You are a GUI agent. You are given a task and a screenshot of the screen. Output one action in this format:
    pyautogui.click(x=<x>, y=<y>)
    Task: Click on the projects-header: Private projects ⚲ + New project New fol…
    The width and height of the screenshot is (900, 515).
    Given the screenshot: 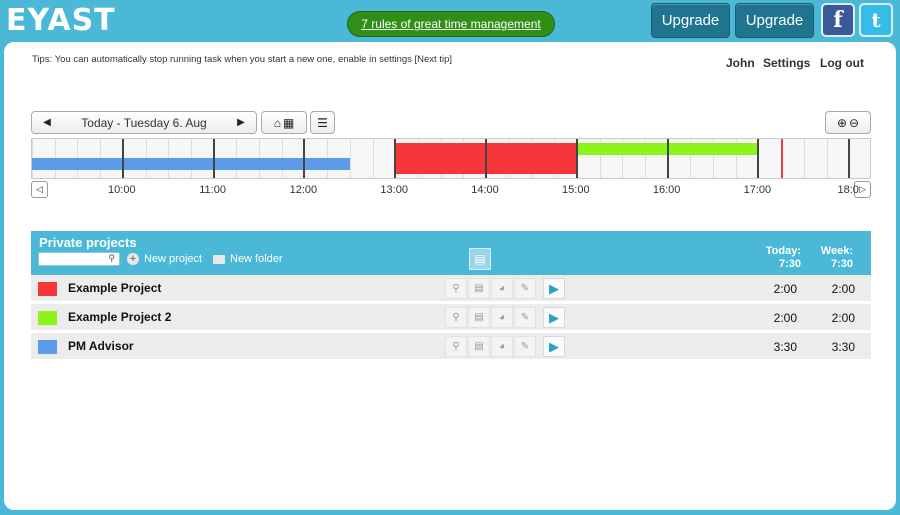 What is the action you would take?
    pyautogui.click(x=451, y=253)
    